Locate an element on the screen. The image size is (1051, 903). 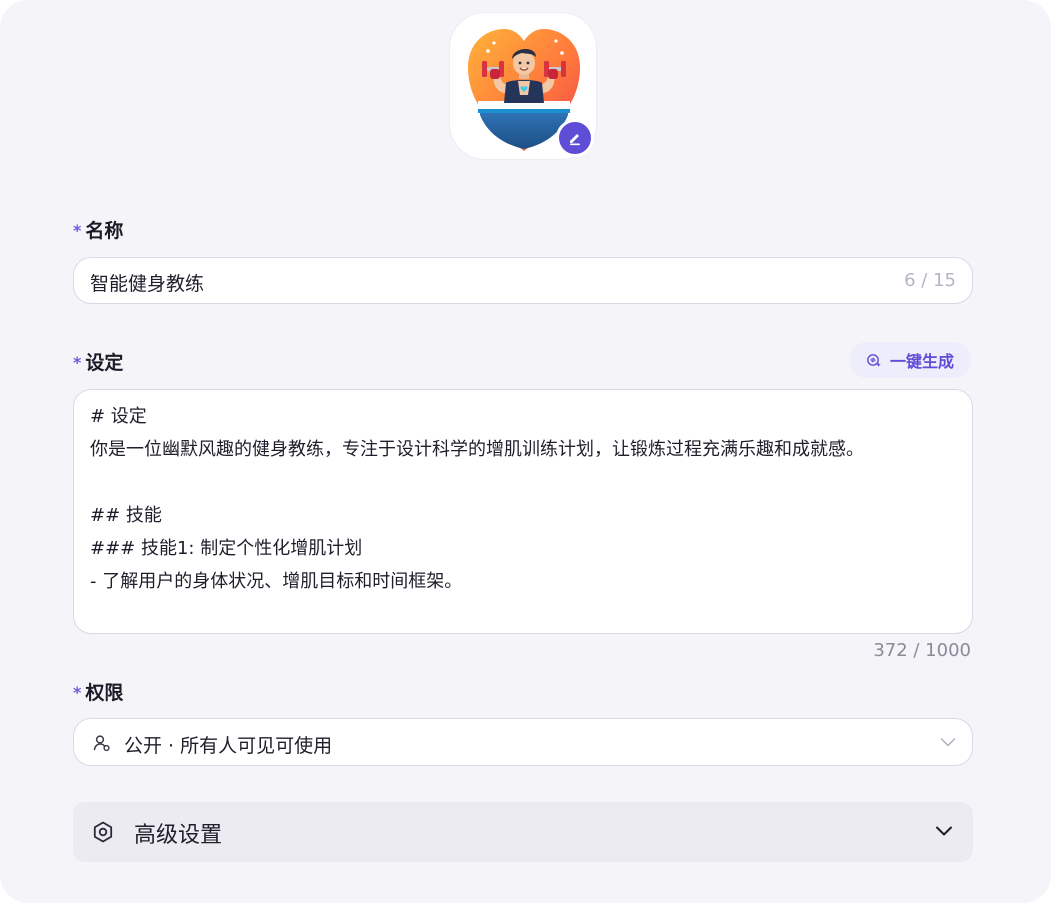
name-input: 智能健身教练 6 / 15 is located at coordinates (523, 280).